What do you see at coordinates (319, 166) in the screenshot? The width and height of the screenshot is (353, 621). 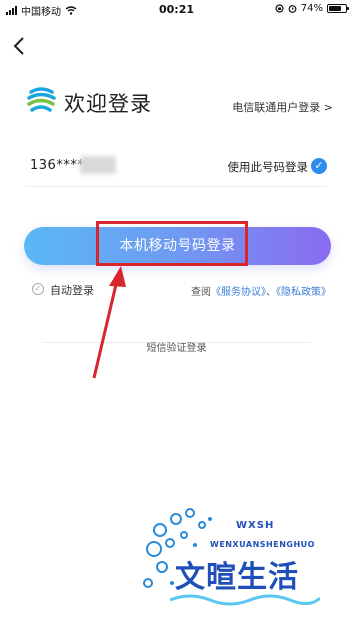 I see `checkmark-icon: ✓` at bounding box center [319, 166].